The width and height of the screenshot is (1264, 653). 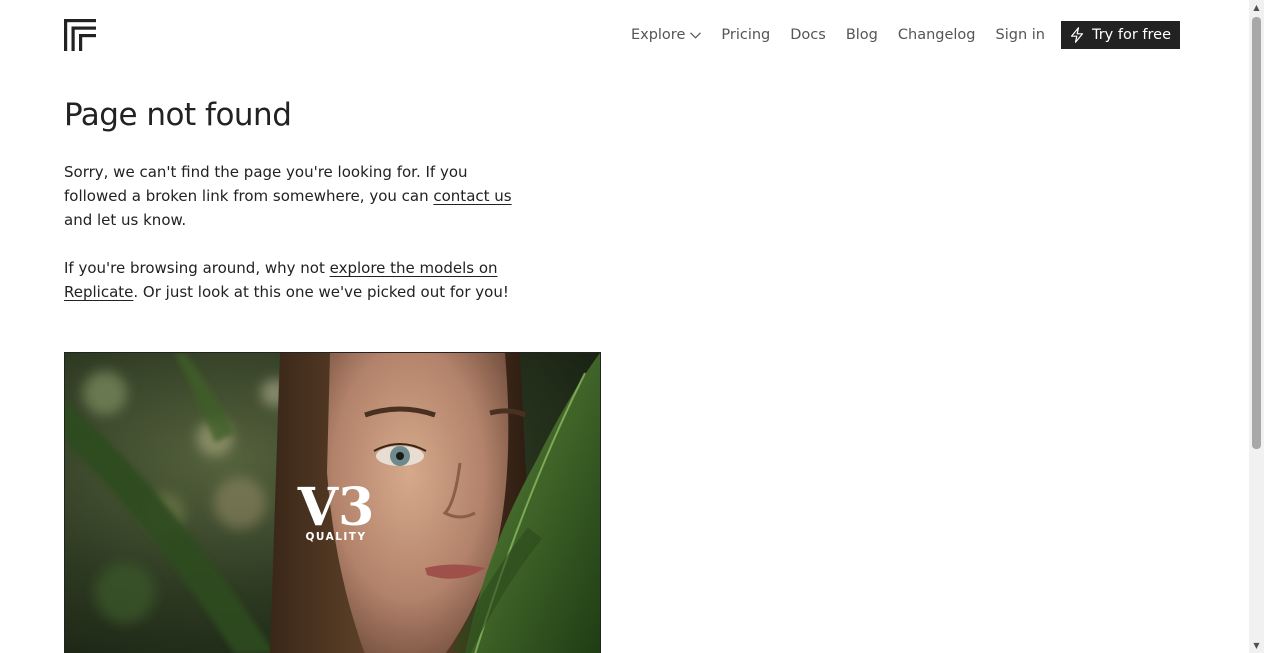 I want to click on contact-us-link: contact us, so click(x=472, y=196).